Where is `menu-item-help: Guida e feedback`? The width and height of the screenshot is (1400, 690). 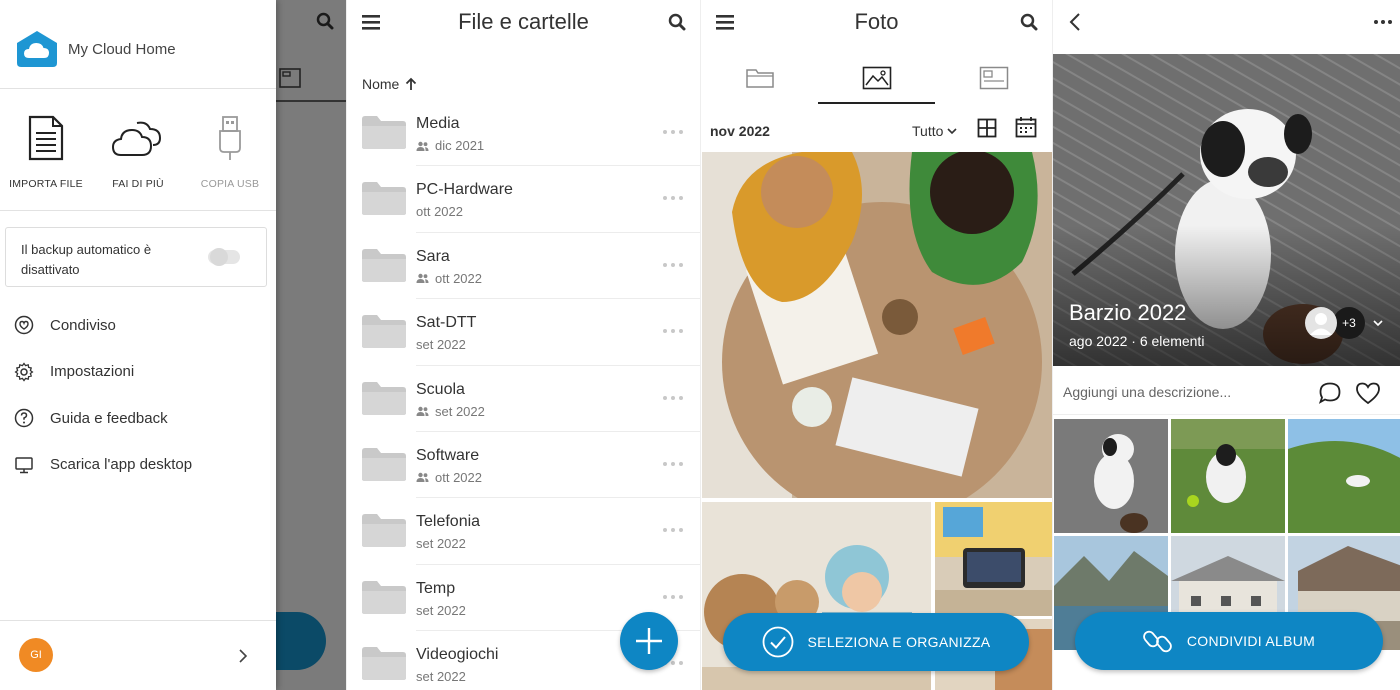
menu-item-help: Guida e feedback is located at coordinates (138, 418).